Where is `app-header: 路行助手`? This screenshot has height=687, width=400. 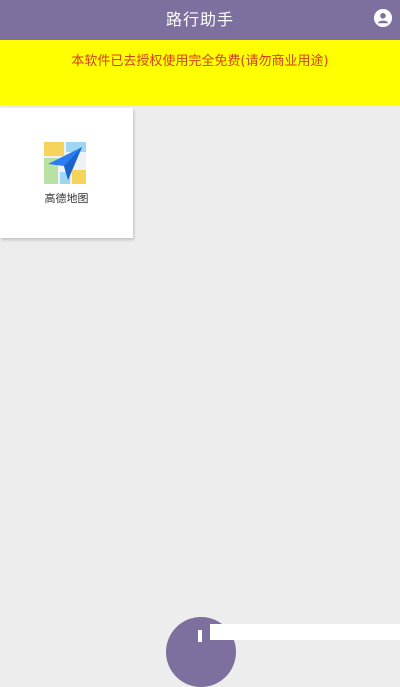
app-header: 路行助手 is located at coordinates (200, 20).